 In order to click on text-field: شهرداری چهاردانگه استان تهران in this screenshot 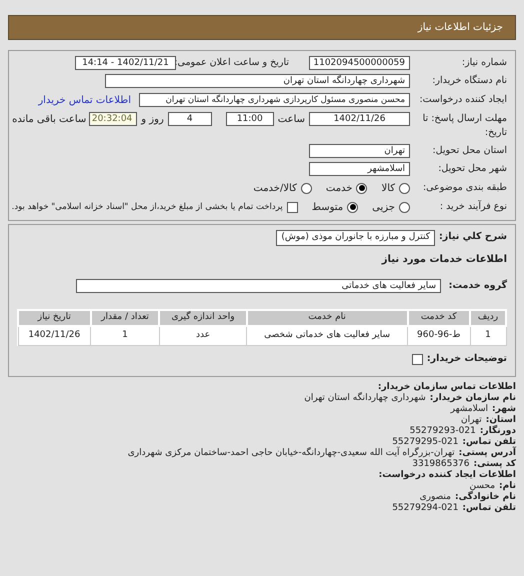, I will do `click(257, 81)`.